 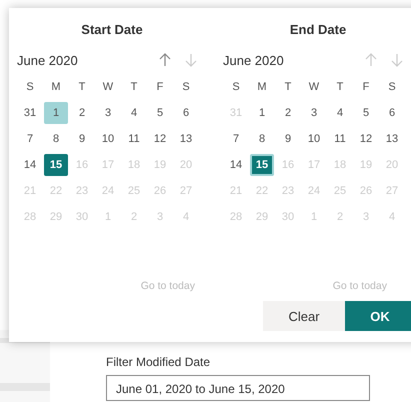 What do you see at coordinates (159, 362) in the screenshot?
I see `filter-label: Filter Modified Date` at bounding box center [159, 362].